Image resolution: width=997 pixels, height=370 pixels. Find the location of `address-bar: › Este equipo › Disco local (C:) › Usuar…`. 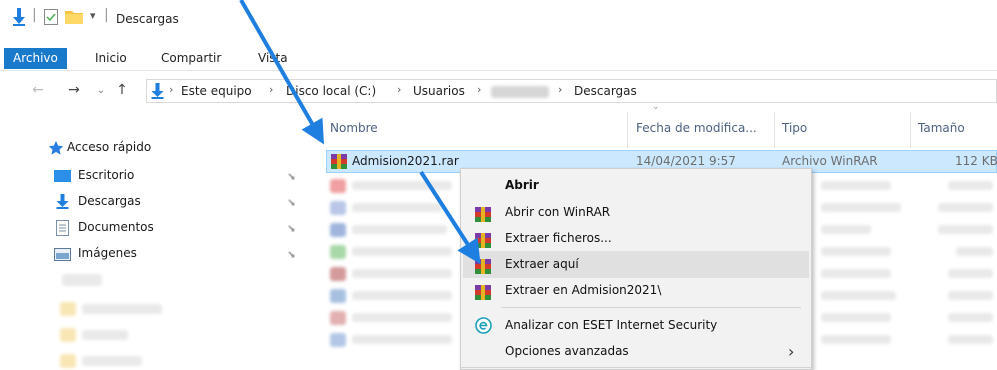

address-bar: › Este equipo › Disco local (C:) › Usuar… is located at coordinates (571, 91).